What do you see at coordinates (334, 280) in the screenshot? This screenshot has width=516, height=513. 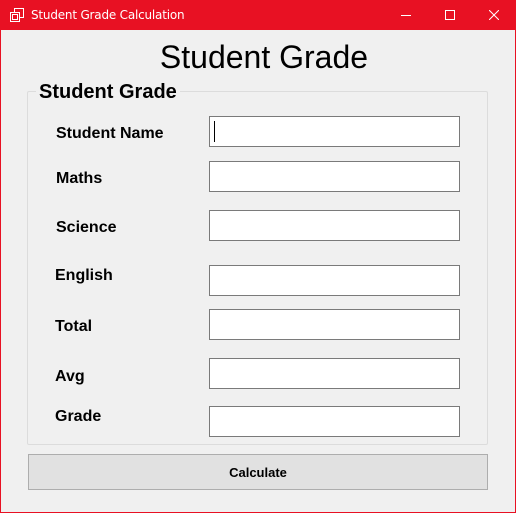 I see `english-input` at bounding box center [334, 280].